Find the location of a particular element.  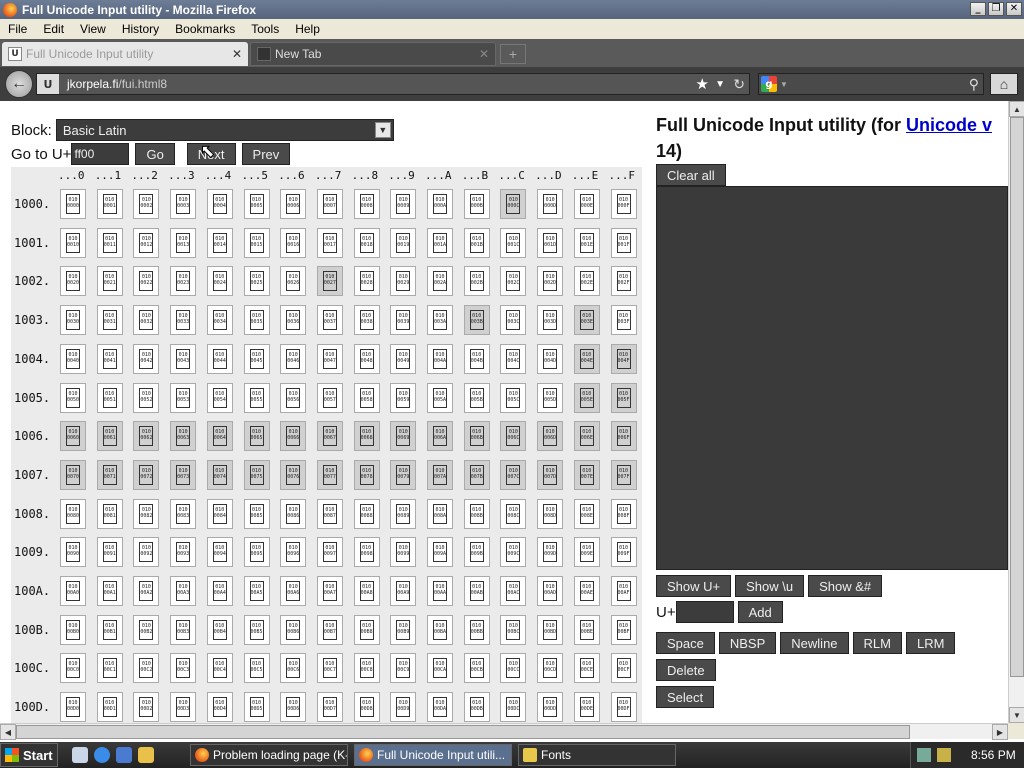

character-cell: 010 0054 is located at coordinates (219, 397).